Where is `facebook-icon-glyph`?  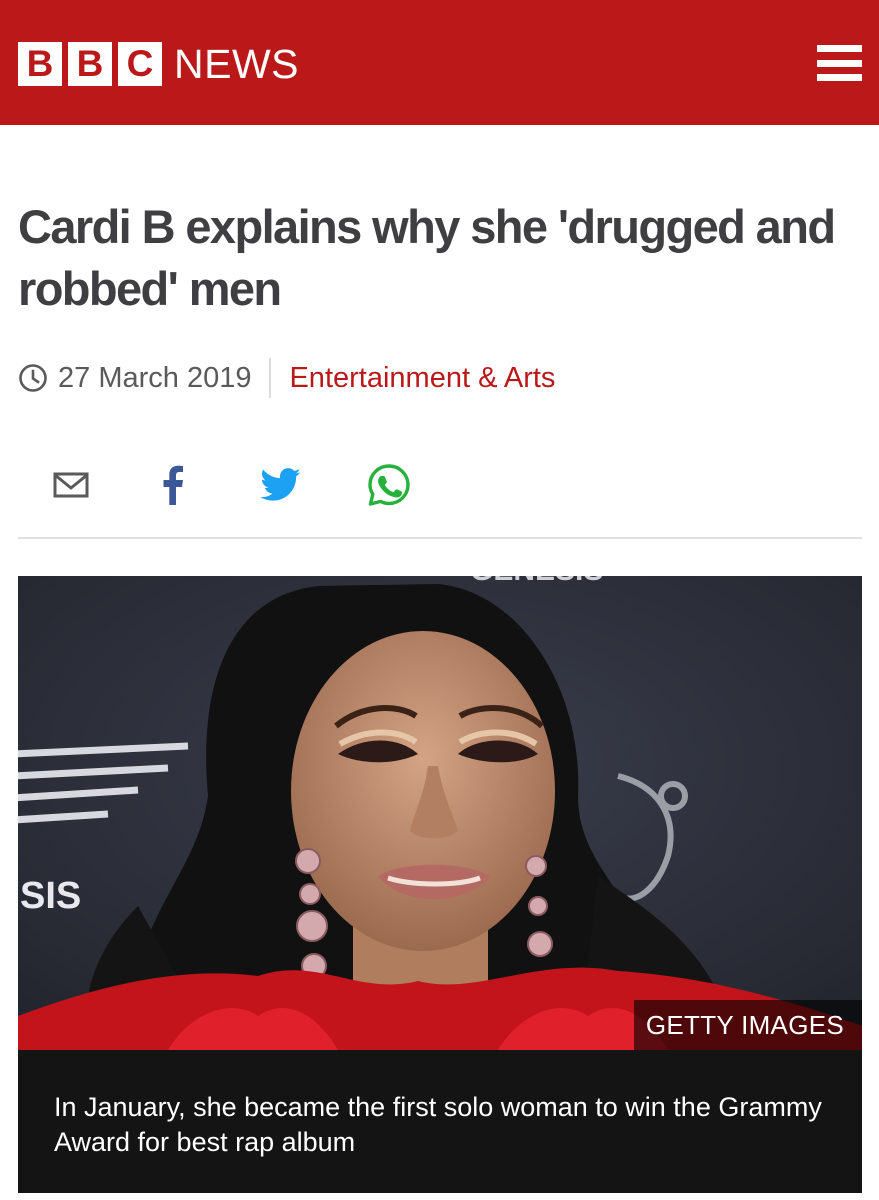
facebook-icon-glyph is located at coordinates (173, 485).